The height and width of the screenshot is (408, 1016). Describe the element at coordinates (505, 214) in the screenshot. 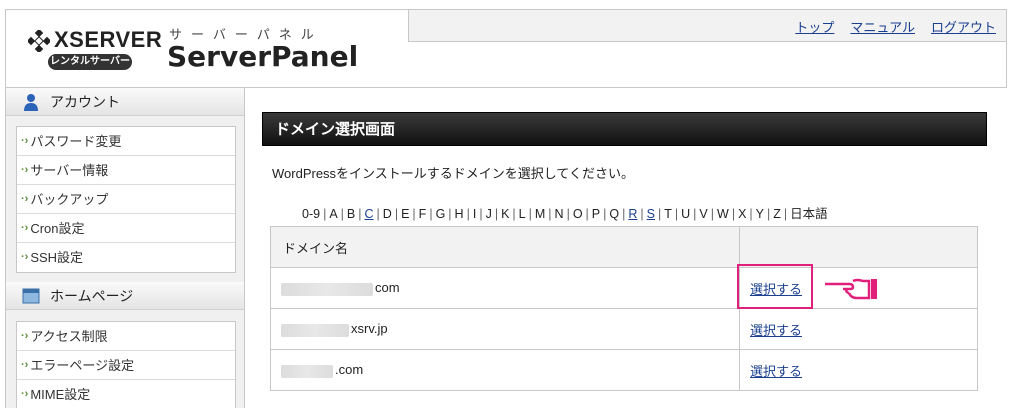

I see `alpha-index-item: K` at that location.